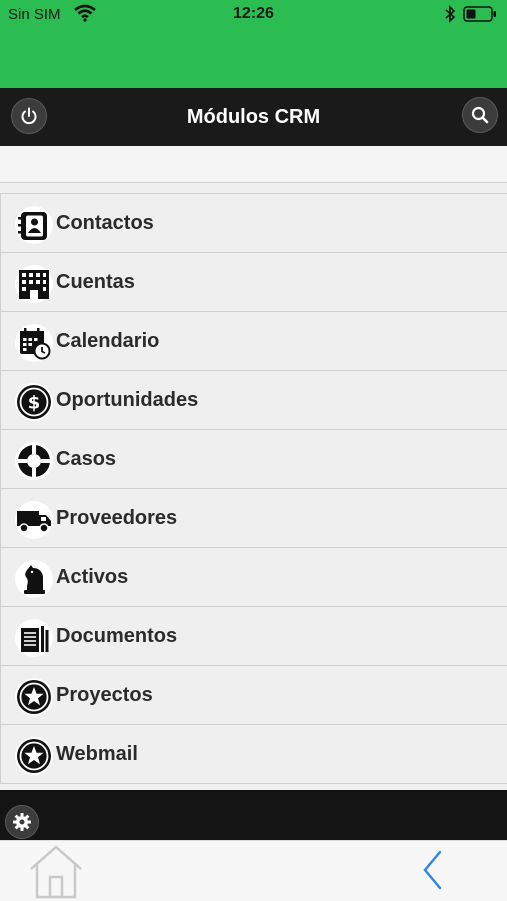 The image size is (507, 901). Describe the element at coordinates (253, 222) in the screenshot. I see `module-item-contactos: Contactos` at that location.